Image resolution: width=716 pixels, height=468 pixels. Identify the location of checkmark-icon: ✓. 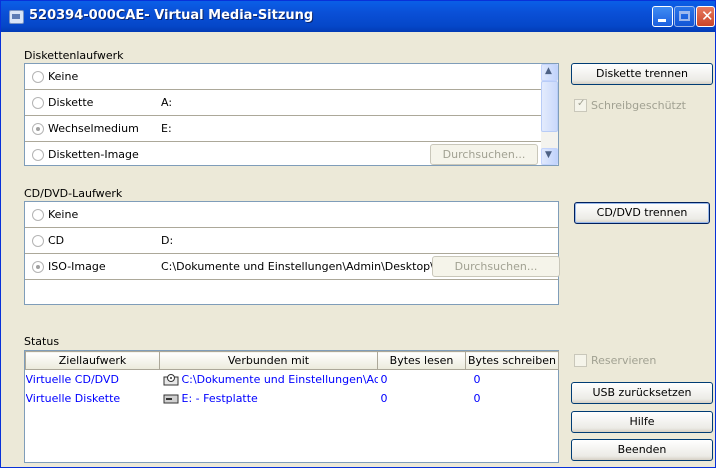
(581, 103).